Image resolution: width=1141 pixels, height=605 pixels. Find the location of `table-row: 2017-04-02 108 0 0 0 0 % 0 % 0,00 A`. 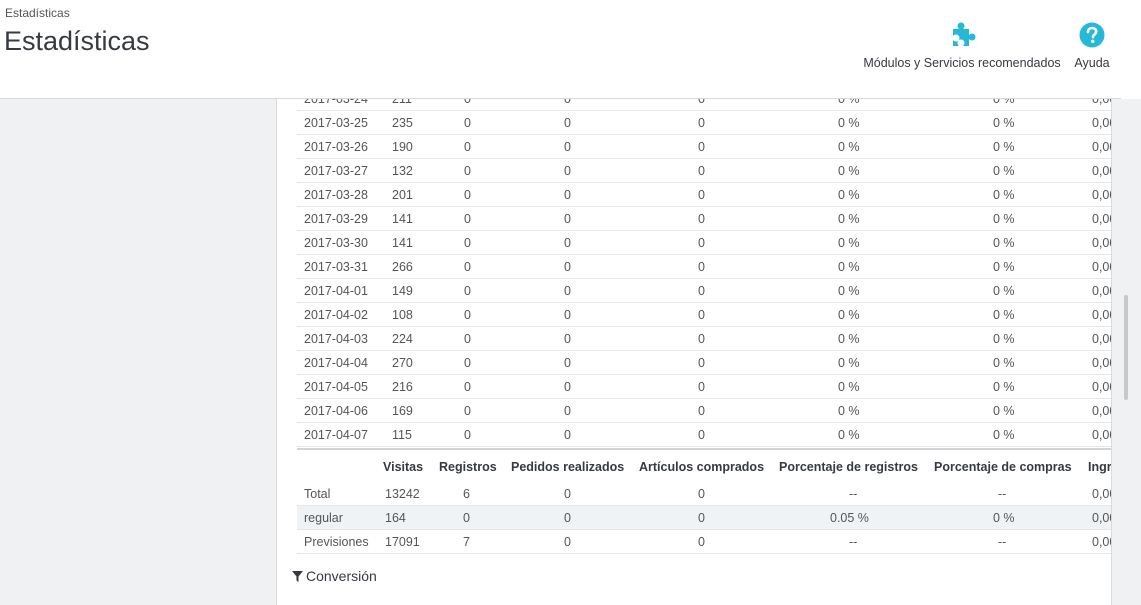

table-row: 2017-04-02 108 0 0 0 0 % 0 % 0,00 A is located at coordinates (704, 315).